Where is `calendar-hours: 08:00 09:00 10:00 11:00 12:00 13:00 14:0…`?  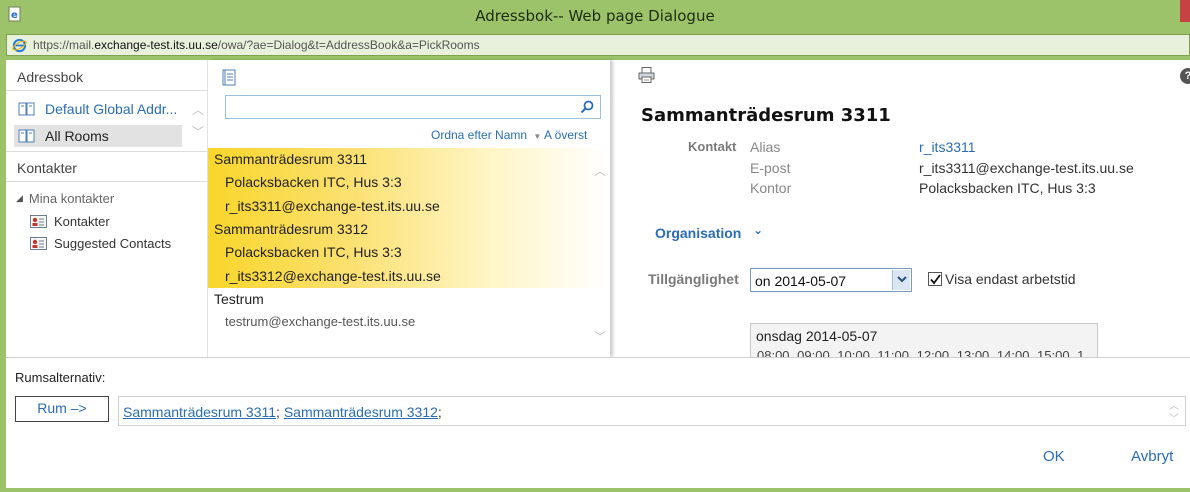 calendar-hours: 08:00 09:00 10:00 11:00 12:00 13:00 14:0… is located at coordinates (921, 352).